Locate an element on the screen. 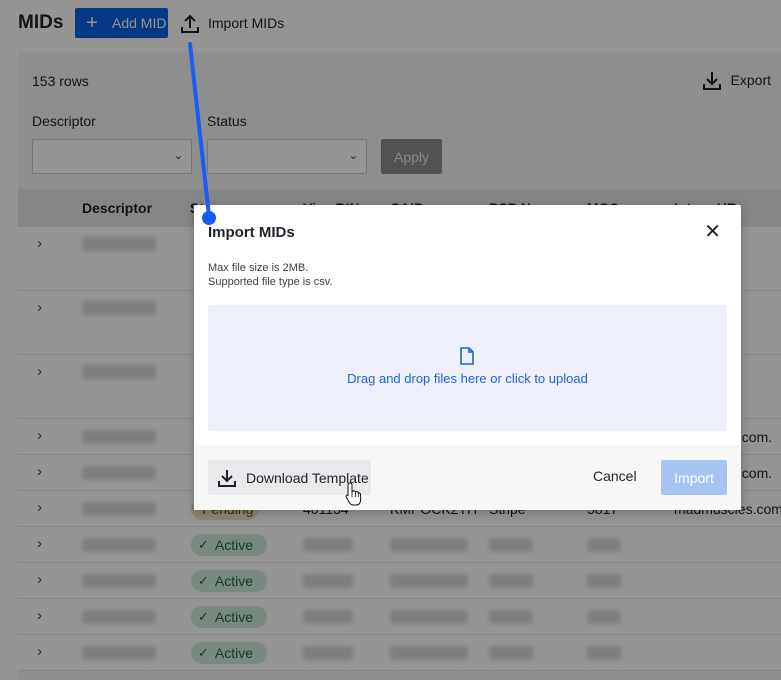  file-type-hint: Supported file type is csv. is located at coordinates (270, 282).